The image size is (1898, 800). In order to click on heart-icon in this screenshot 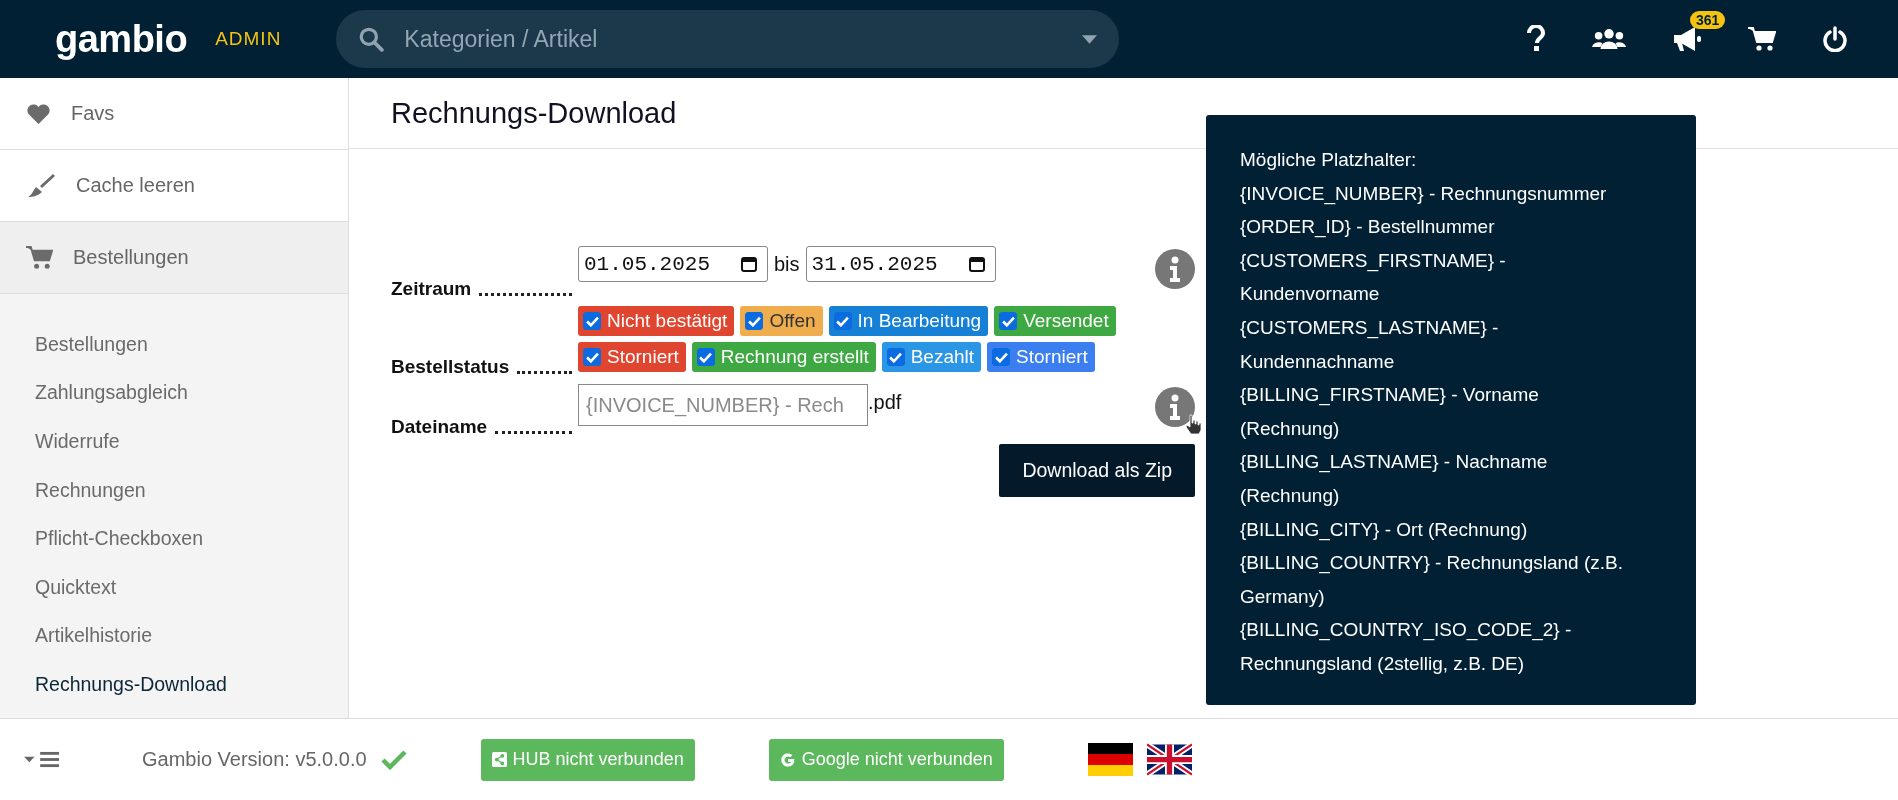, I will do `click(38, 113)`.